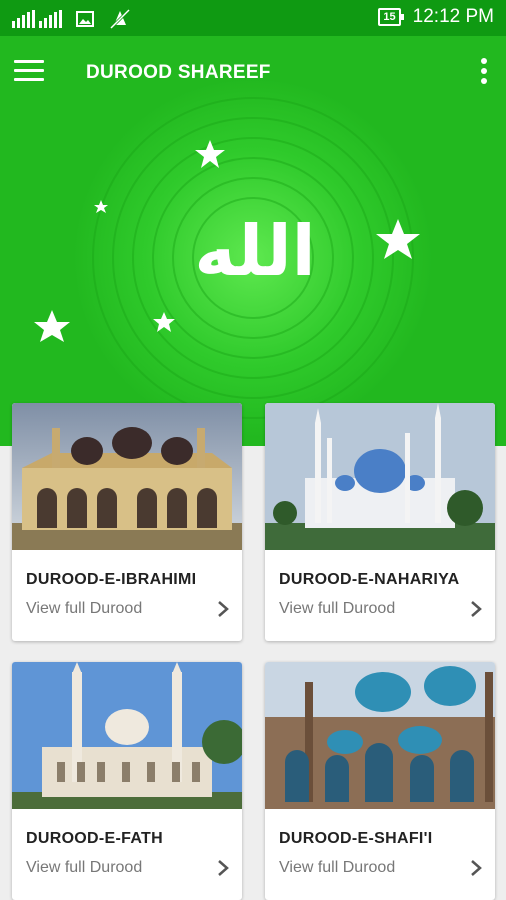 This screenshot has height=900, width=506. What do you see at coordinates (391, 17) in the screenshot?
I see `battery-icon: 15` at bounding box center [391, 17].